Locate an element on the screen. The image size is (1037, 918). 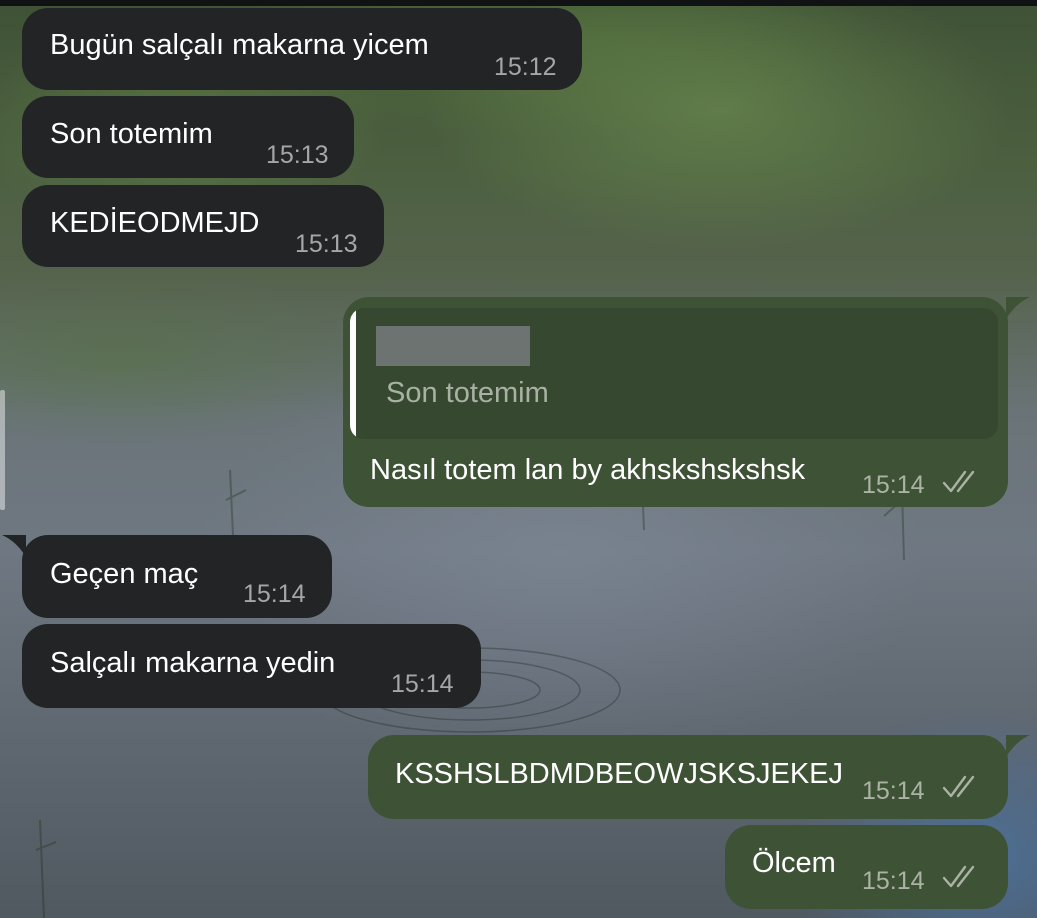
message-text: KEDİEODMEJD is located at coordinates (155, 223).